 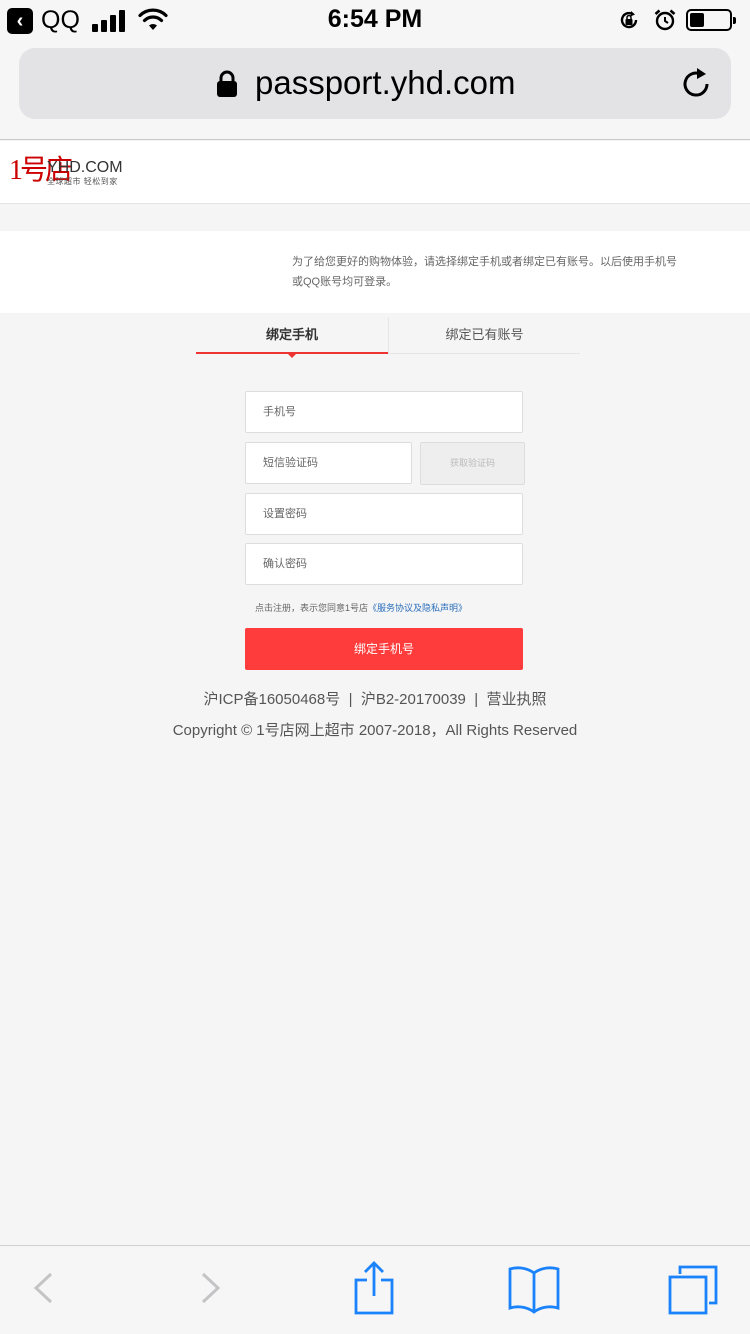 I want to click on share-icon, so click(x=374, y=1288).